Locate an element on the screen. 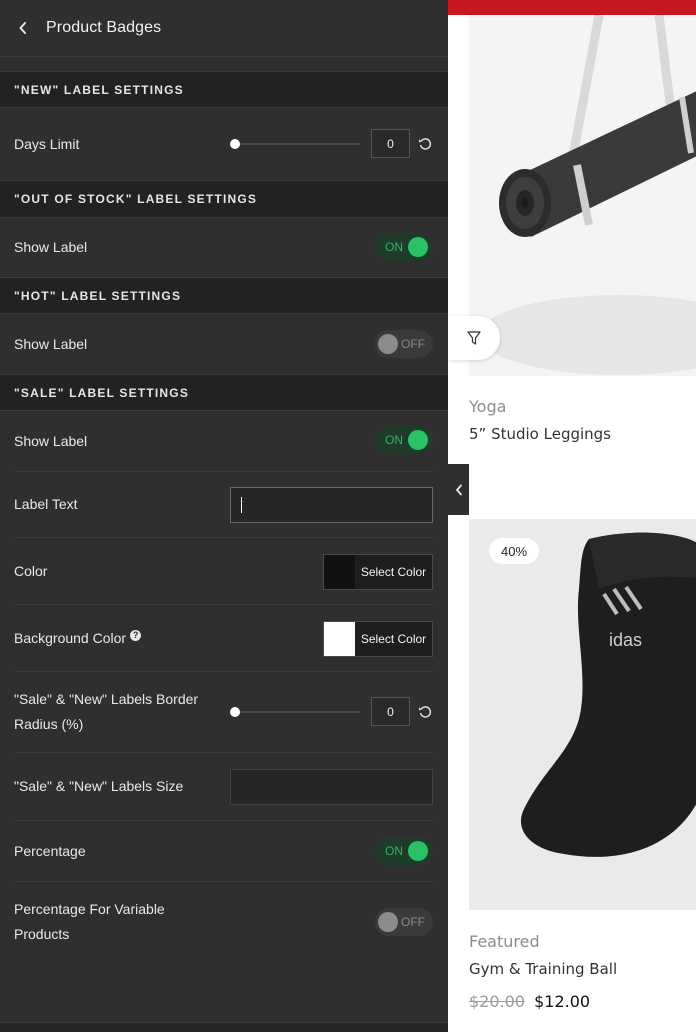 Image resolution: width=696 pixels, height=1032 pixels. yoga-mat-image is located at coordinates (582, 195).